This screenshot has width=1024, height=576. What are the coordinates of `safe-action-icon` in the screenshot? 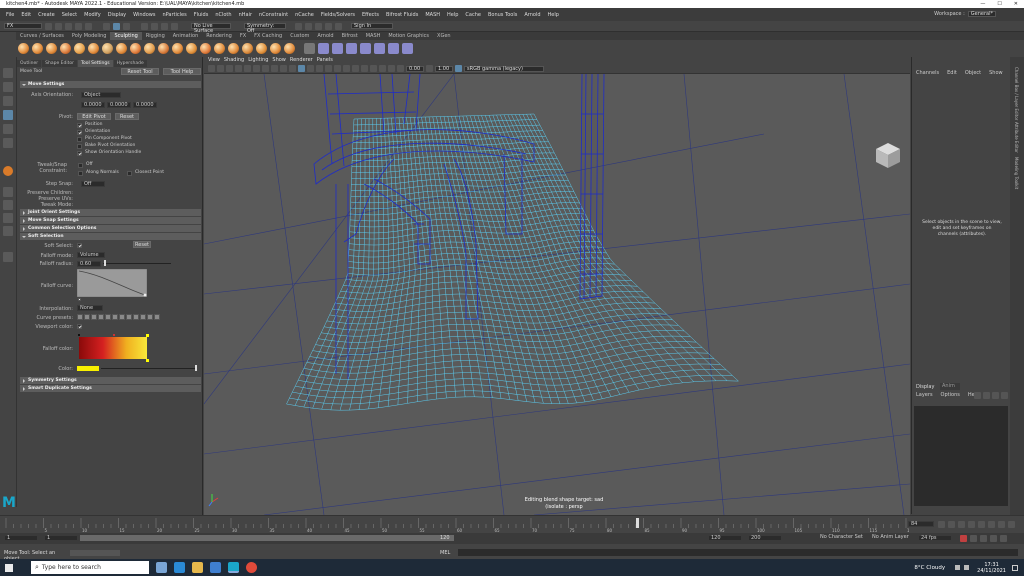 It's located at (292, 68).